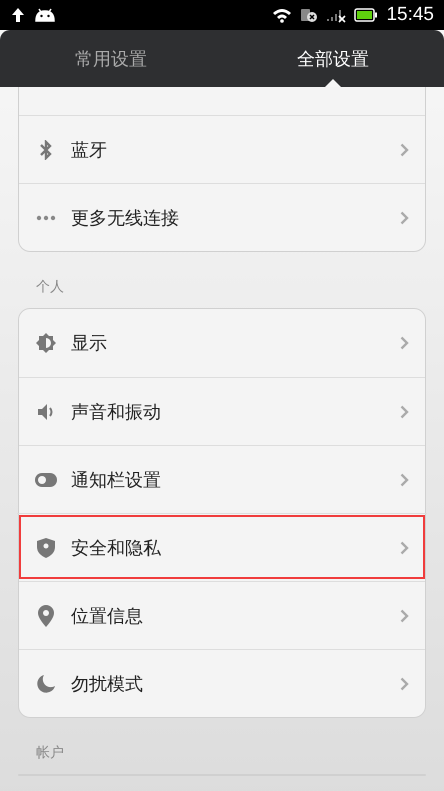 Image resolution: width=444 pixels, height=791 pixels. I want to click on settings-label: 位置信息, so click(107, 616).